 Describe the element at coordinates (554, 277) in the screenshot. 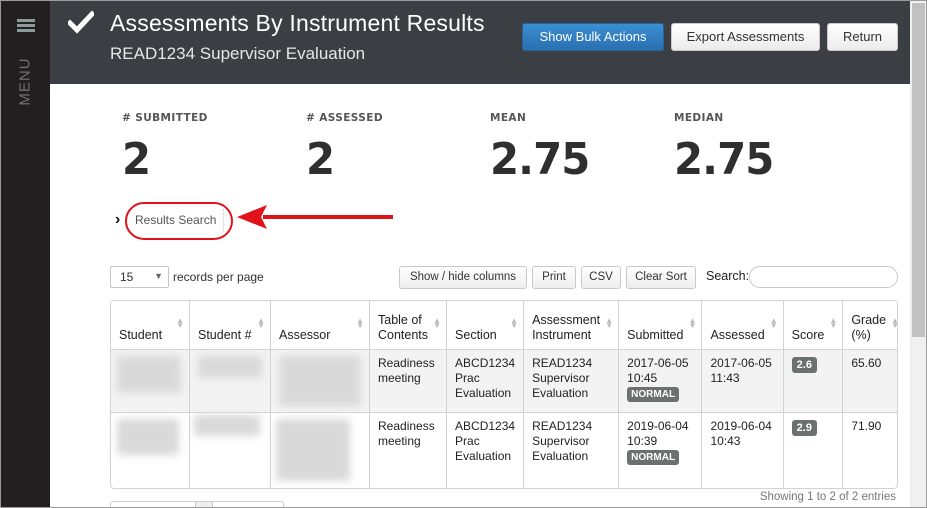

I see `print-button: Print` at that location.